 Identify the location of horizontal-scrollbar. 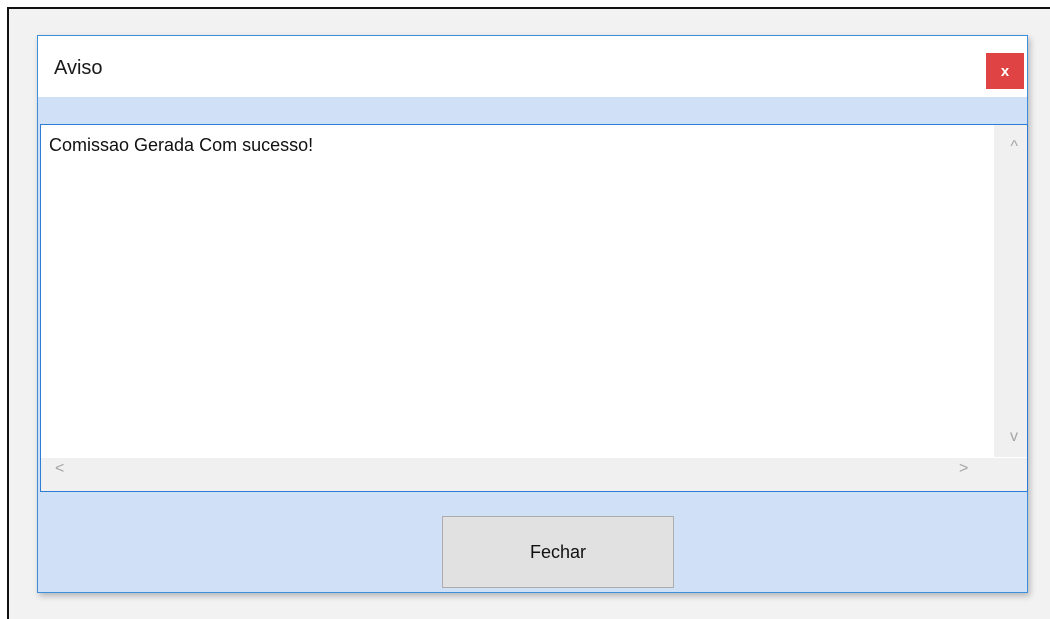
(517, 474).